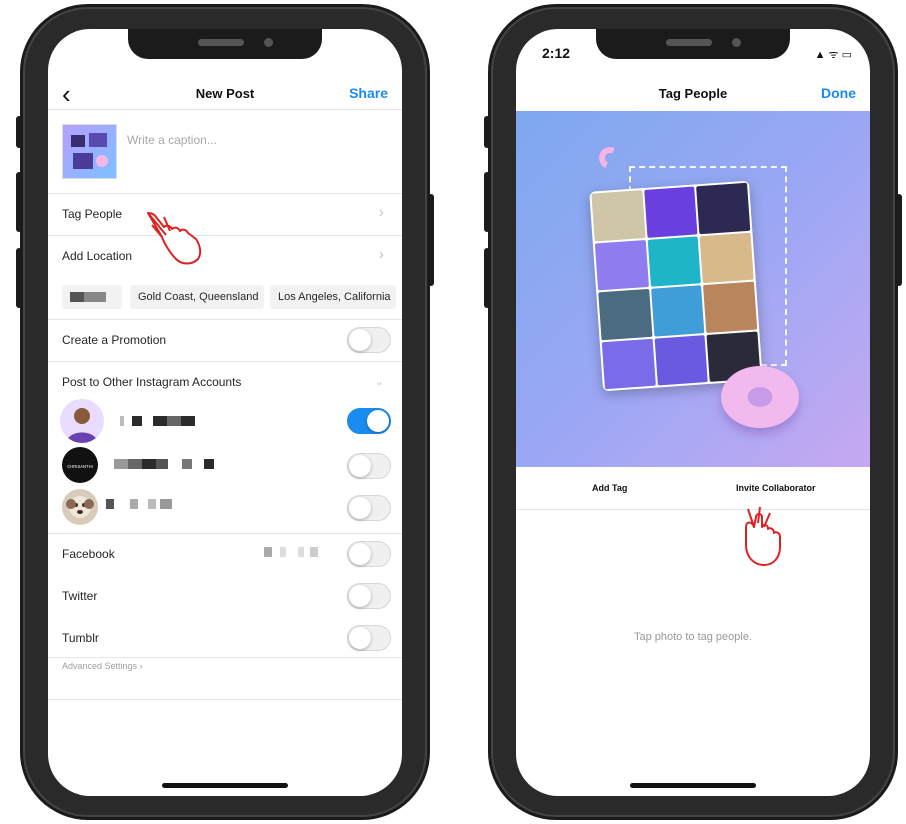  I want to click on facebook-label: Facebook, so click(88, 554).